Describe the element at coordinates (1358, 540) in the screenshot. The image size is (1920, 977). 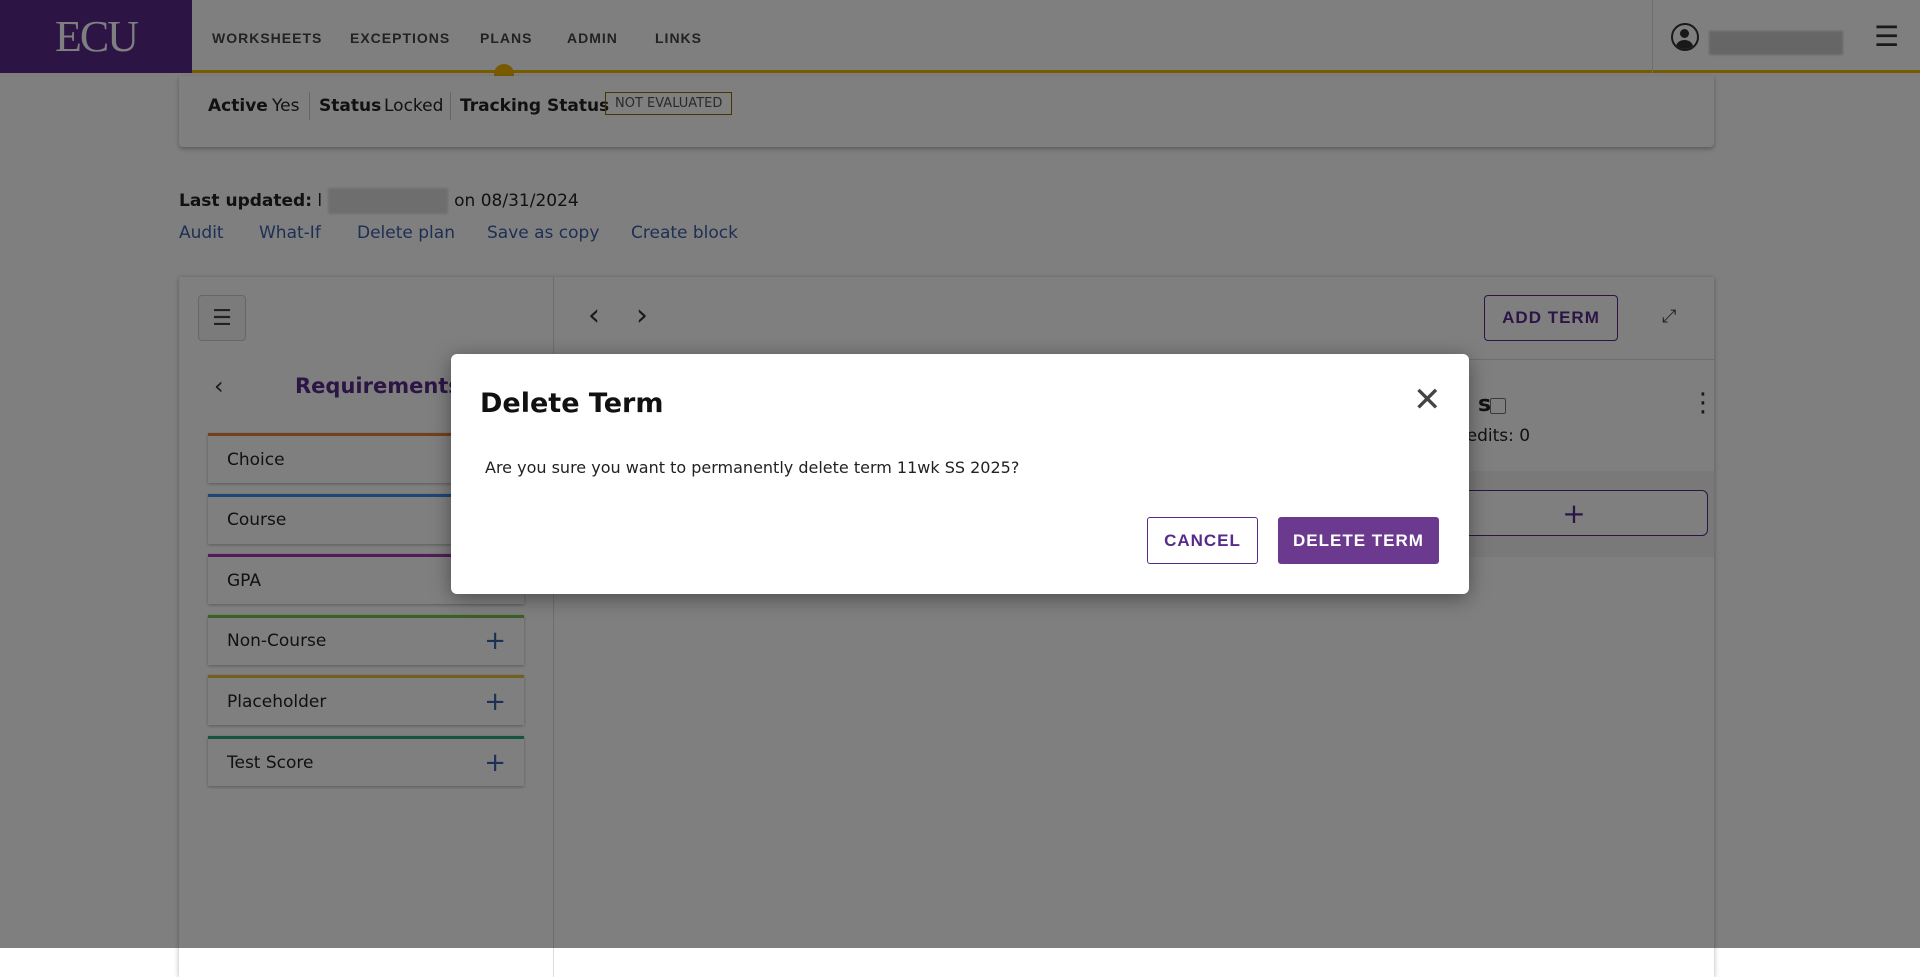
I see `delete-term-button: DELETE TERM` at that location.